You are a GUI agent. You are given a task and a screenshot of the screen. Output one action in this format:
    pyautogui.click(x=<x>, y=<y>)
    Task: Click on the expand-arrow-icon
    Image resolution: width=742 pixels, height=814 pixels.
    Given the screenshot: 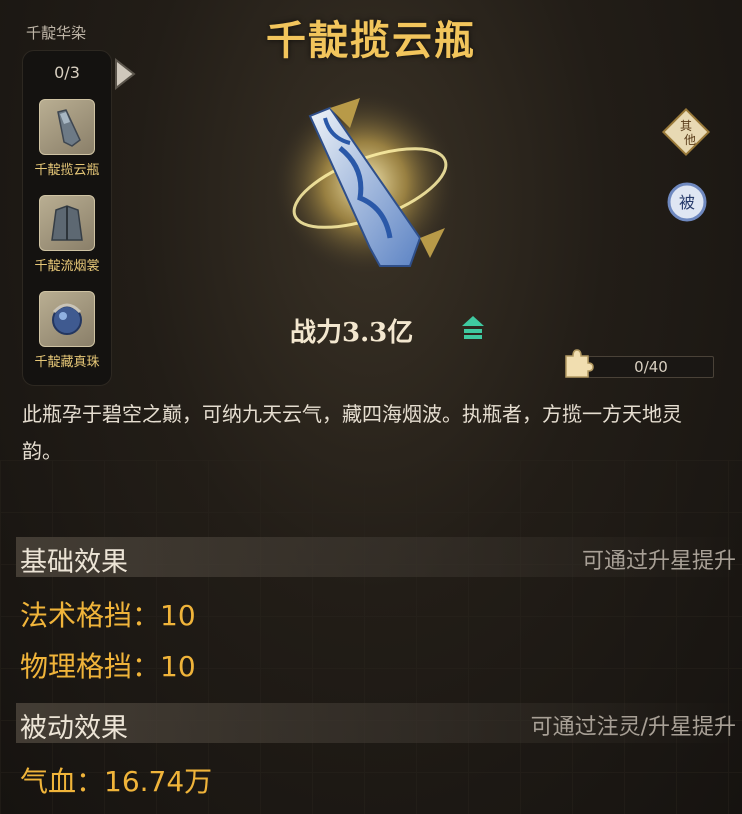 What is the action you would take?
    pyautogui.click(x=125, y=74)
    